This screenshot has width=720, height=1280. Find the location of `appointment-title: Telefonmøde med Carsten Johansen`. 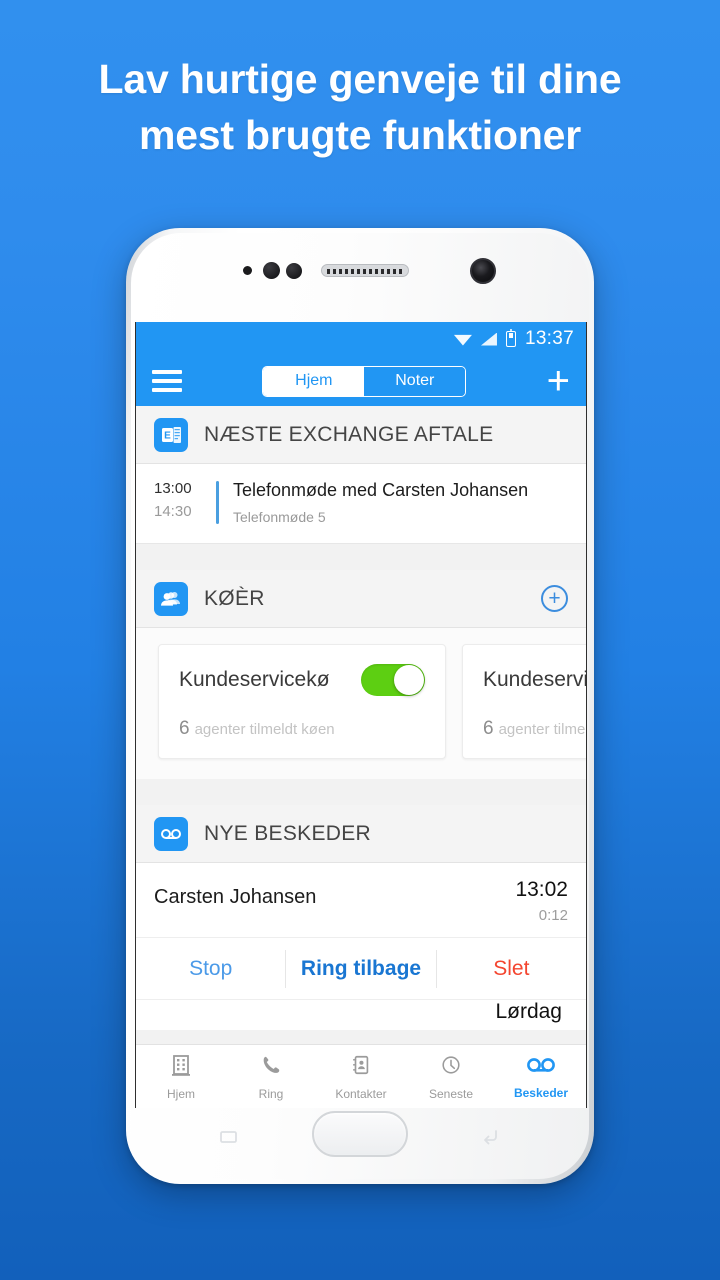

appointment-title: Telefonmøde med Carsten Johansen is located at coordinates (381, 490).